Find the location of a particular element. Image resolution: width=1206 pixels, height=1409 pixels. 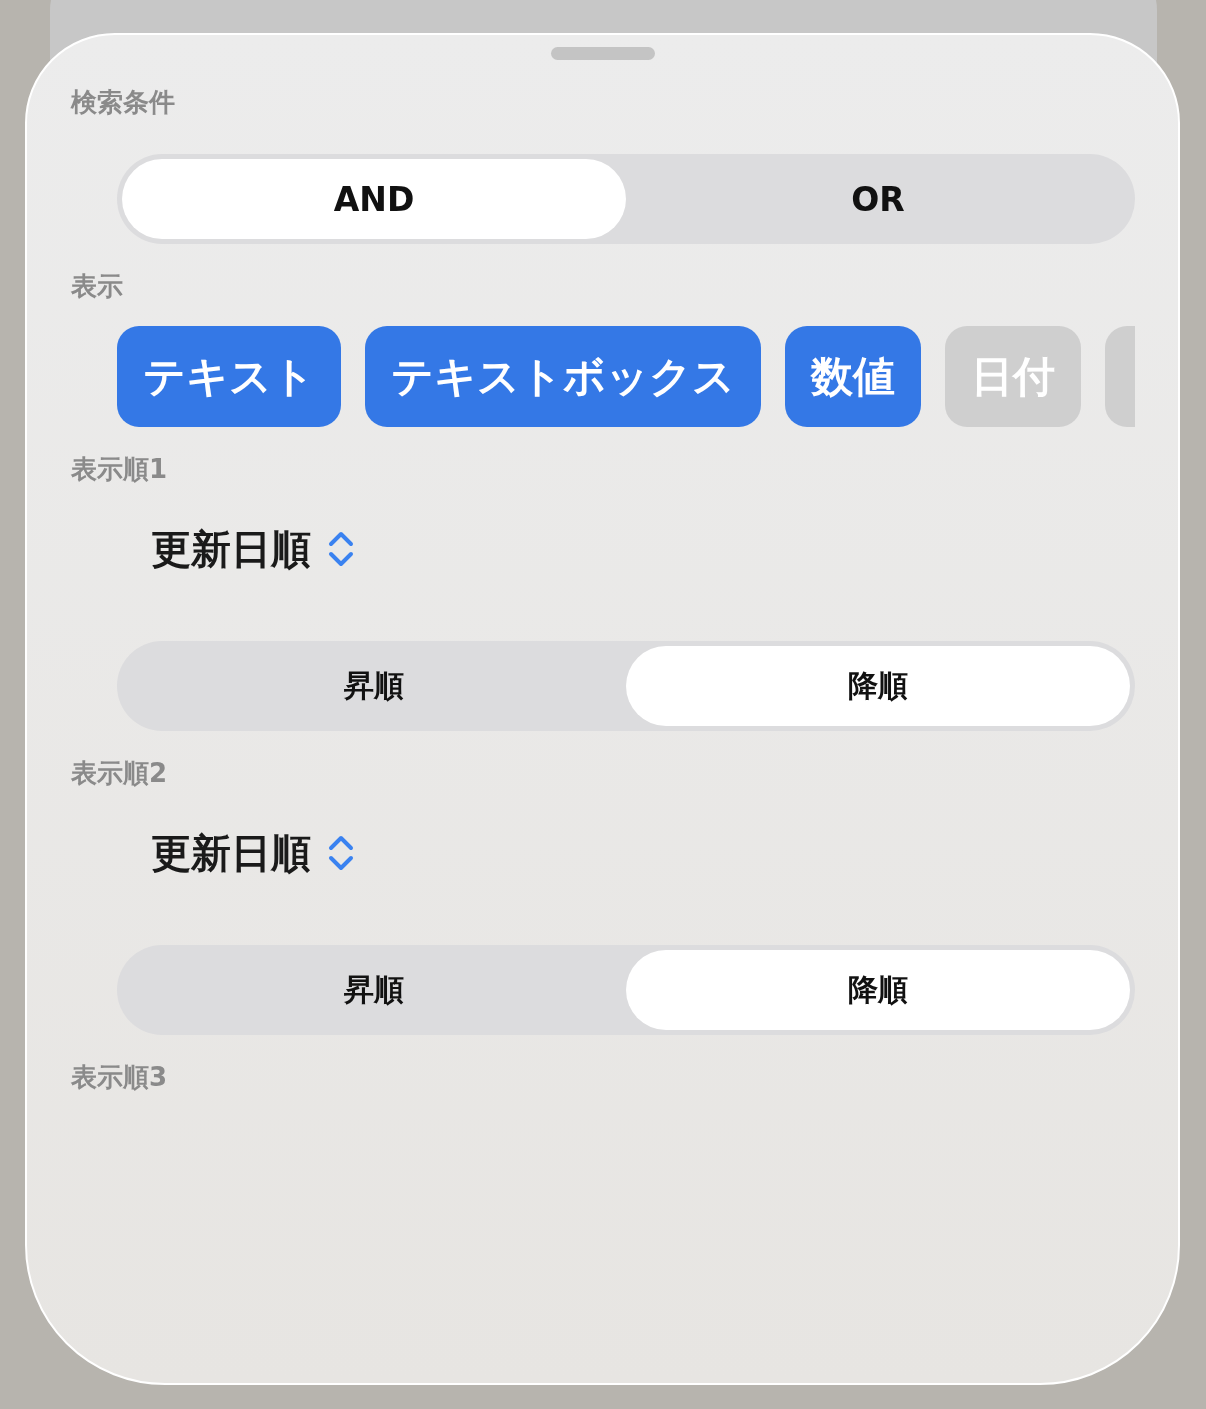

section-label: 表示 is located at coordinates (97, 286).